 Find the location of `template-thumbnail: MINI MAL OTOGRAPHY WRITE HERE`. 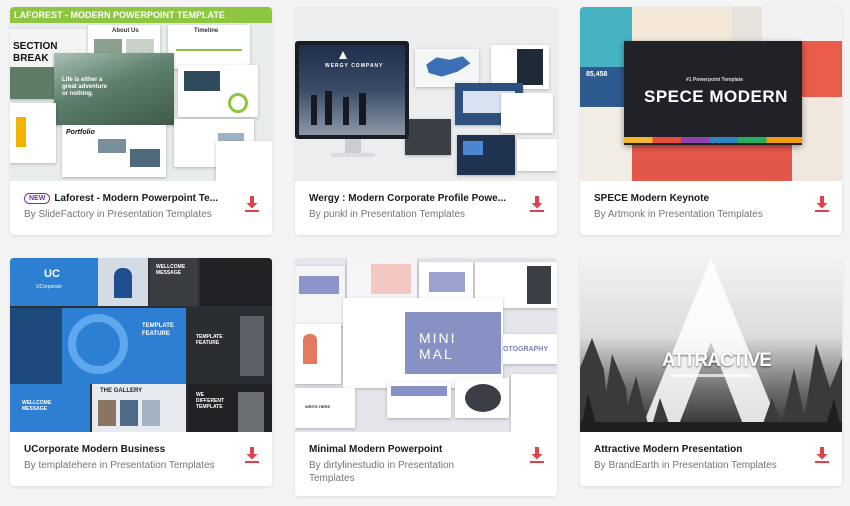

template-thumbnail: MINI MAL OTOGRAPHY WRITE HERE is located at coordinates (426, 345).